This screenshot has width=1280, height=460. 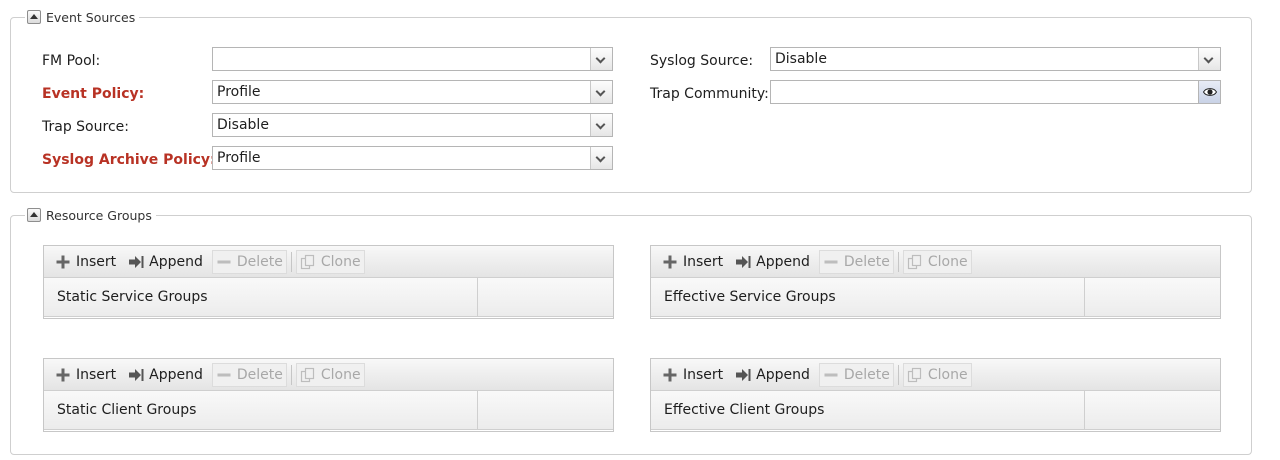 I want to click on event-sources-title: Event Sources, so click(x=91, y=17).